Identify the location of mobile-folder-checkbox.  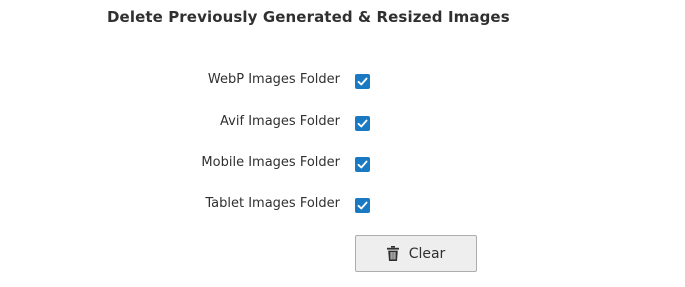
(362, 164).